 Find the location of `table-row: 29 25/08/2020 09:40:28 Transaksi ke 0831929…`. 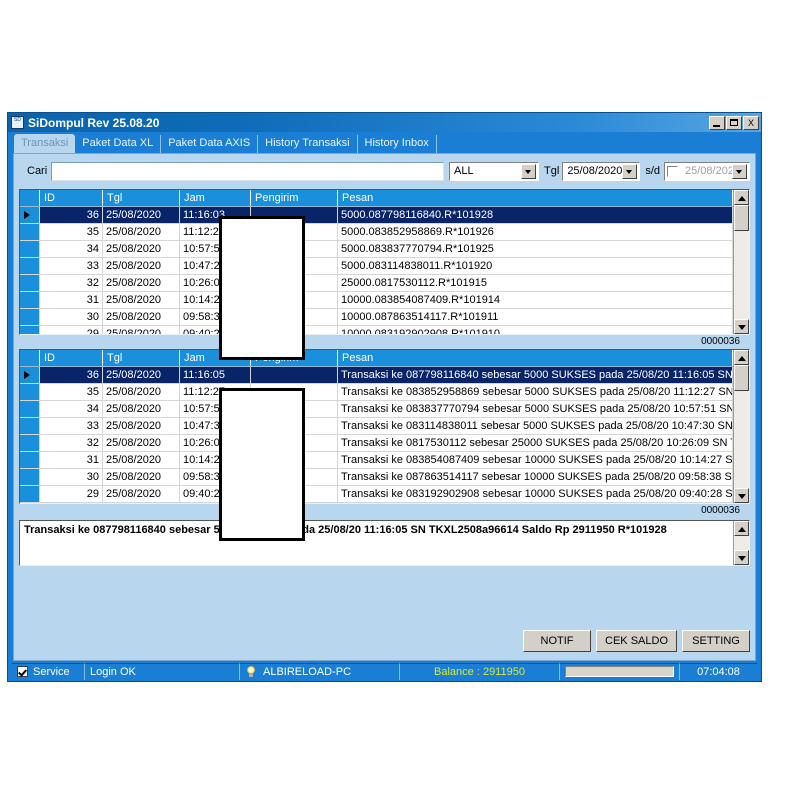

table-row: 29 25/08/2020 09:40:28 Transaksi ke 0831929… is located at coordinates (376, 494).